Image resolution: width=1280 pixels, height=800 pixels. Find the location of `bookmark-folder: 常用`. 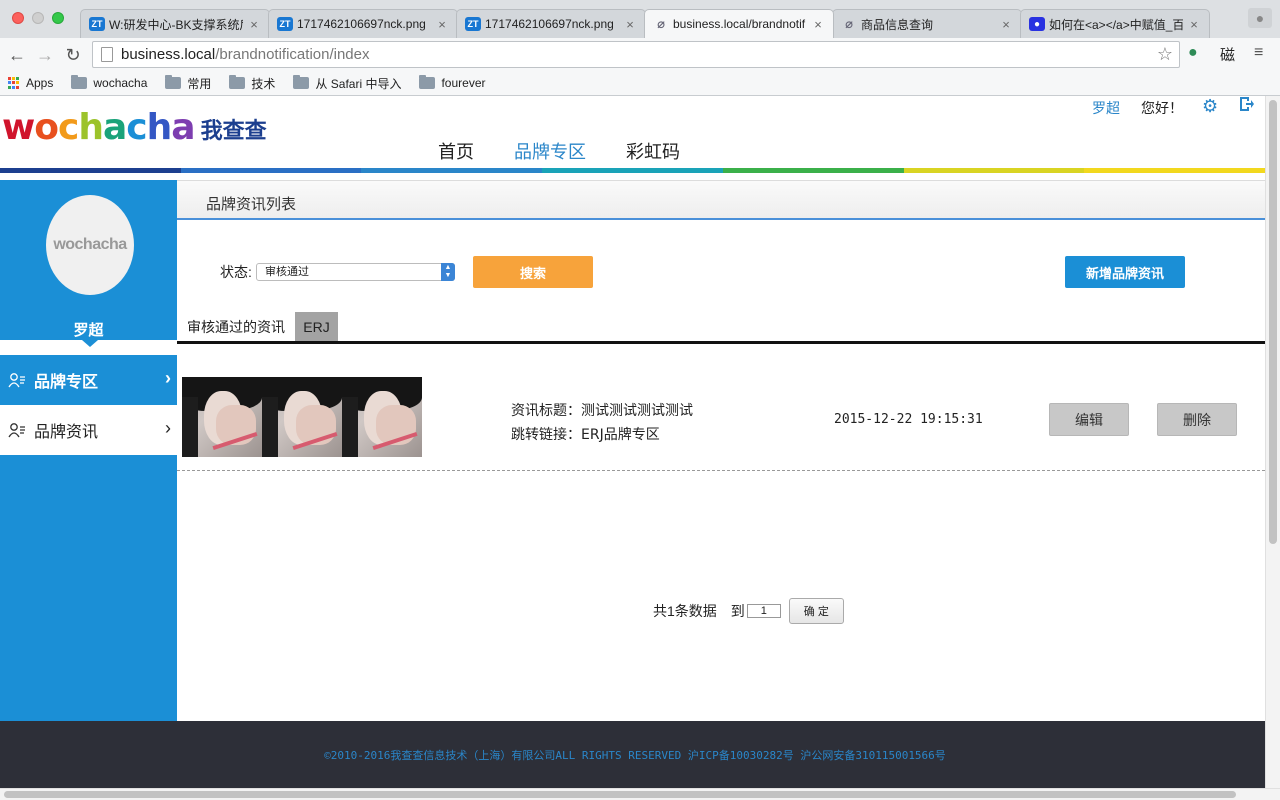

bookmark-folder: 常用 is located at coordinates (188, 83).